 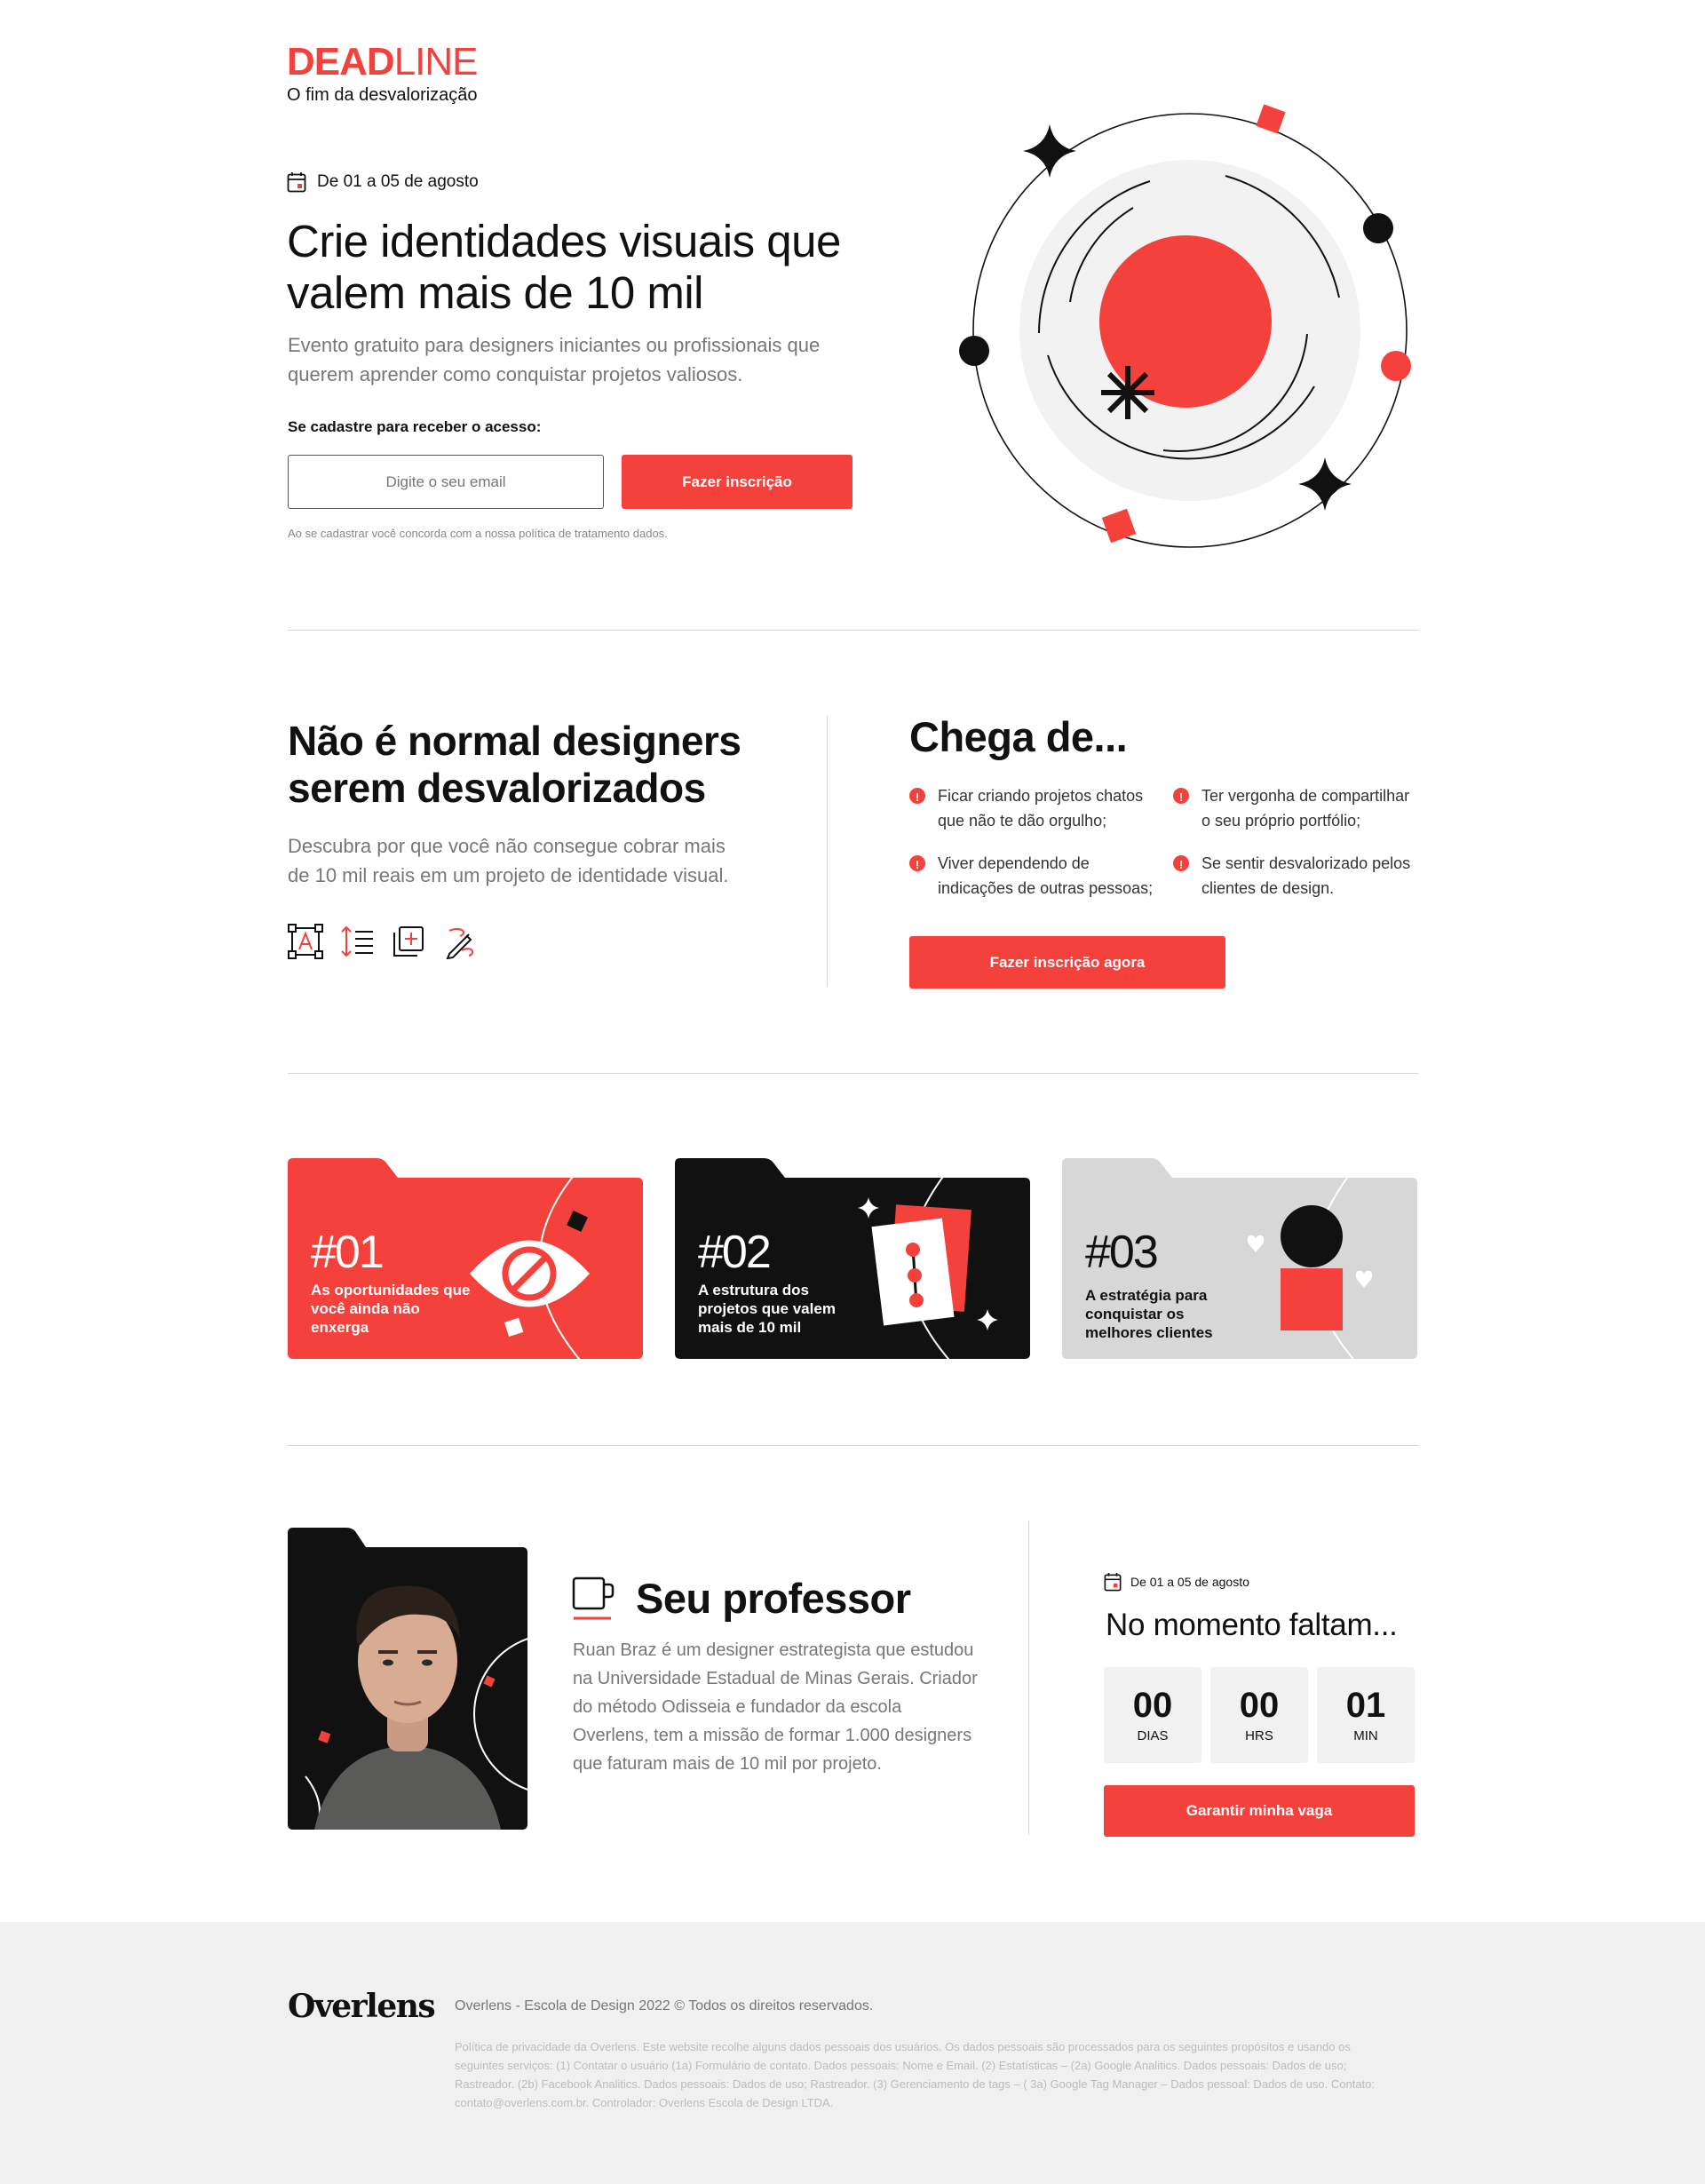 I want to click on card-number: #01, so click(x=348, y=1252).